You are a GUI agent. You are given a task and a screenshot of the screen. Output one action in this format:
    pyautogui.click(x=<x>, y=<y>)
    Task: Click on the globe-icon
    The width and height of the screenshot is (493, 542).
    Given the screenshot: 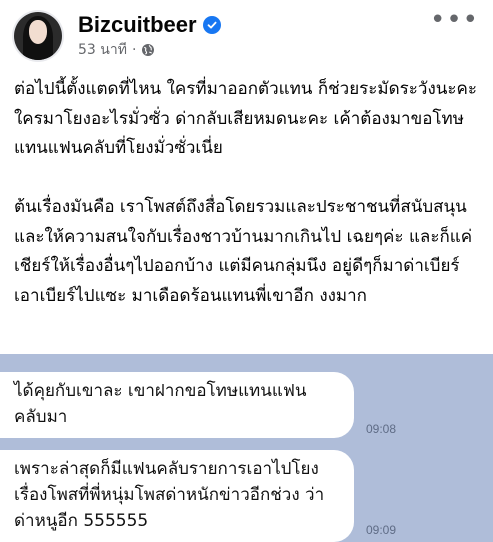 What is the action you would take?
    pyautogui.click(x=148, y=50)
    